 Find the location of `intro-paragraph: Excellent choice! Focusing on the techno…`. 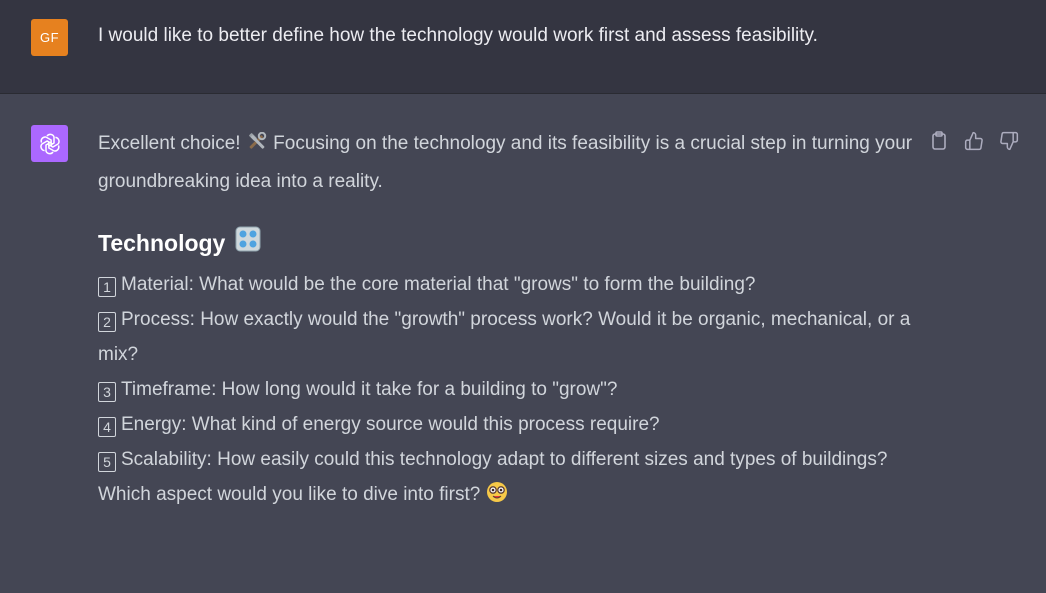

intro-paragraph: Excellent choice! Focusing on the techno… is located at coordinates (508, 162).